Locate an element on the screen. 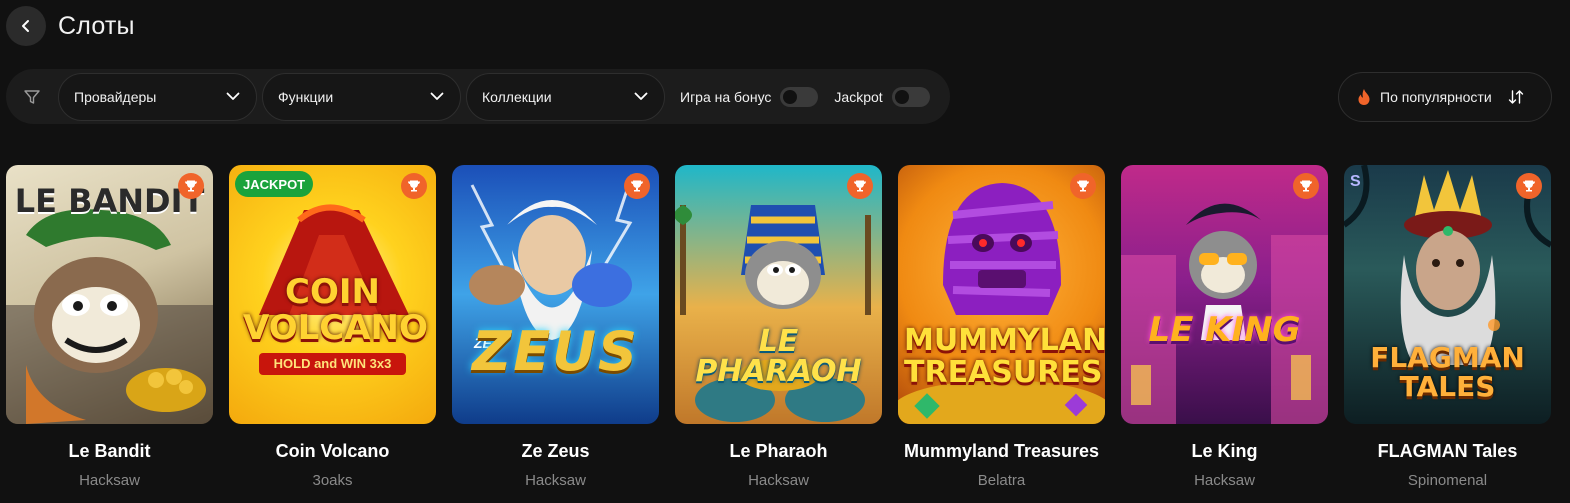 Image resolution: width=1570 pixels, height=503 pixels. toggle-label: Игра на бонус is located at coordinates (726, 96).